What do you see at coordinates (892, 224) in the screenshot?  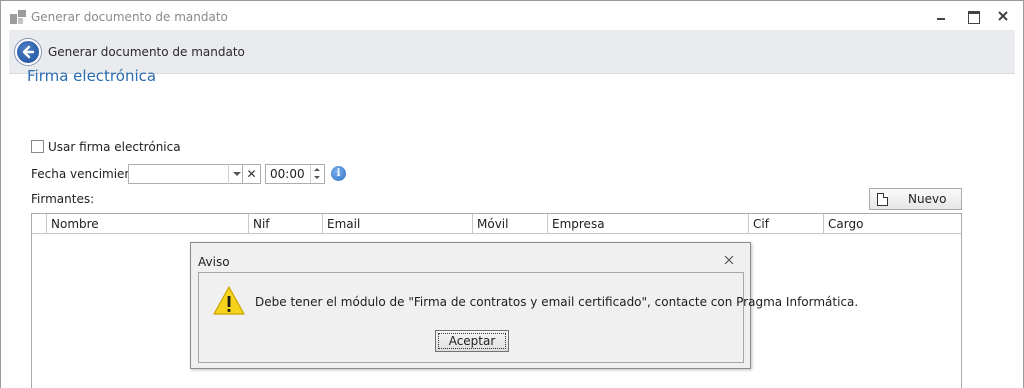 I see `column-header-cargo: Cargo` at bounding box center [892, 224].